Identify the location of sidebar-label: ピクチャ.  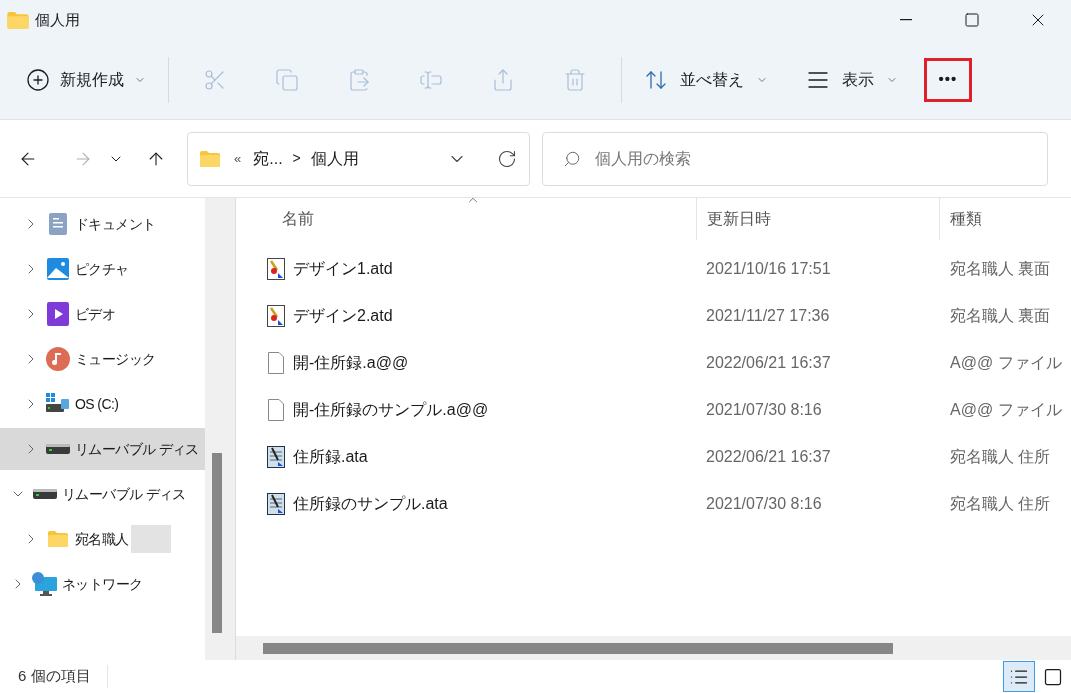
(102, 269).